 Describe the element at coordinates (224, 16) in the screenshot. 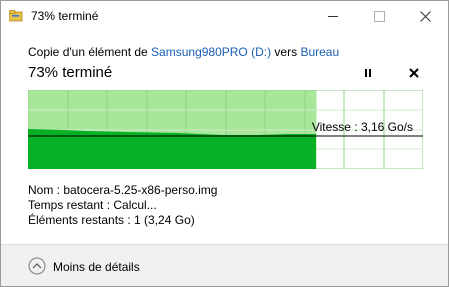

I see `title-bar: 73% terminé` at that location.